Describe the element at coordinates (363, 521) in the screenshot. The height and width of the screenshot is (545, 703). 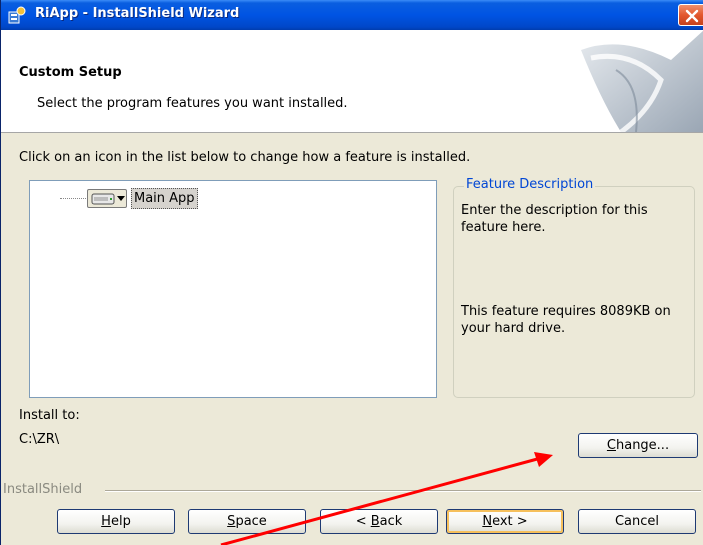
I see `back-button-prefix: <` at that location.